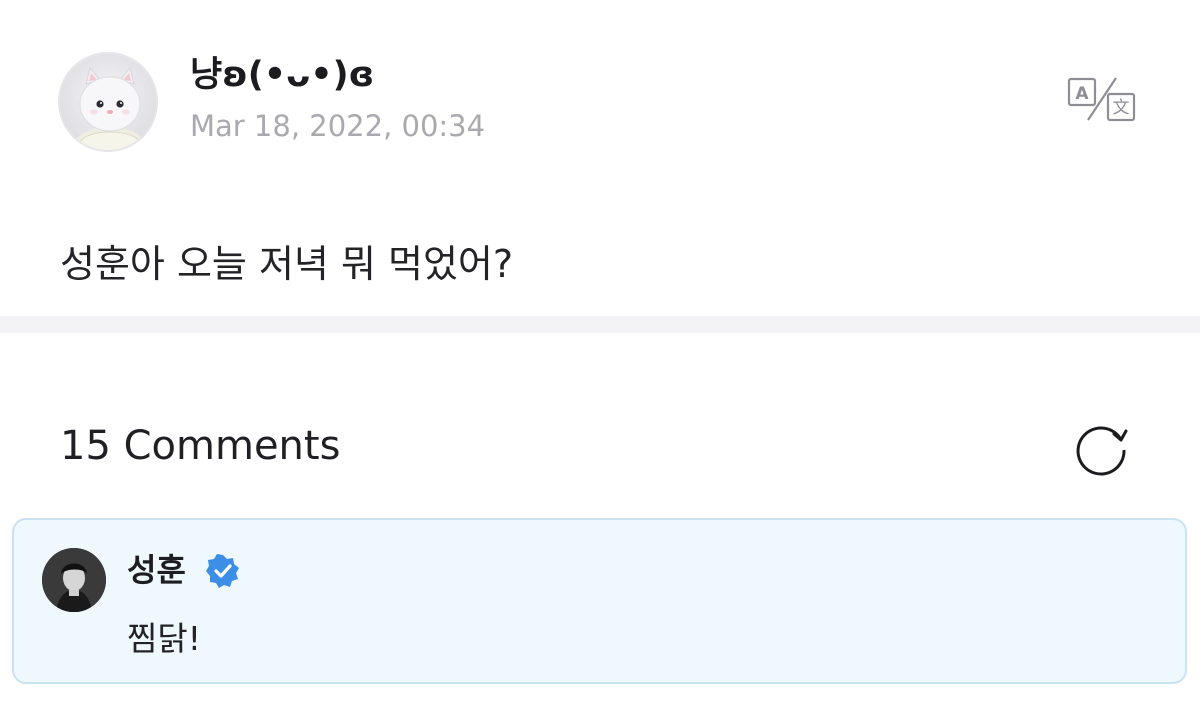 This screenshot has height=720, width=1200. I want to click on refresh-comments-button, so click(1102, 448).